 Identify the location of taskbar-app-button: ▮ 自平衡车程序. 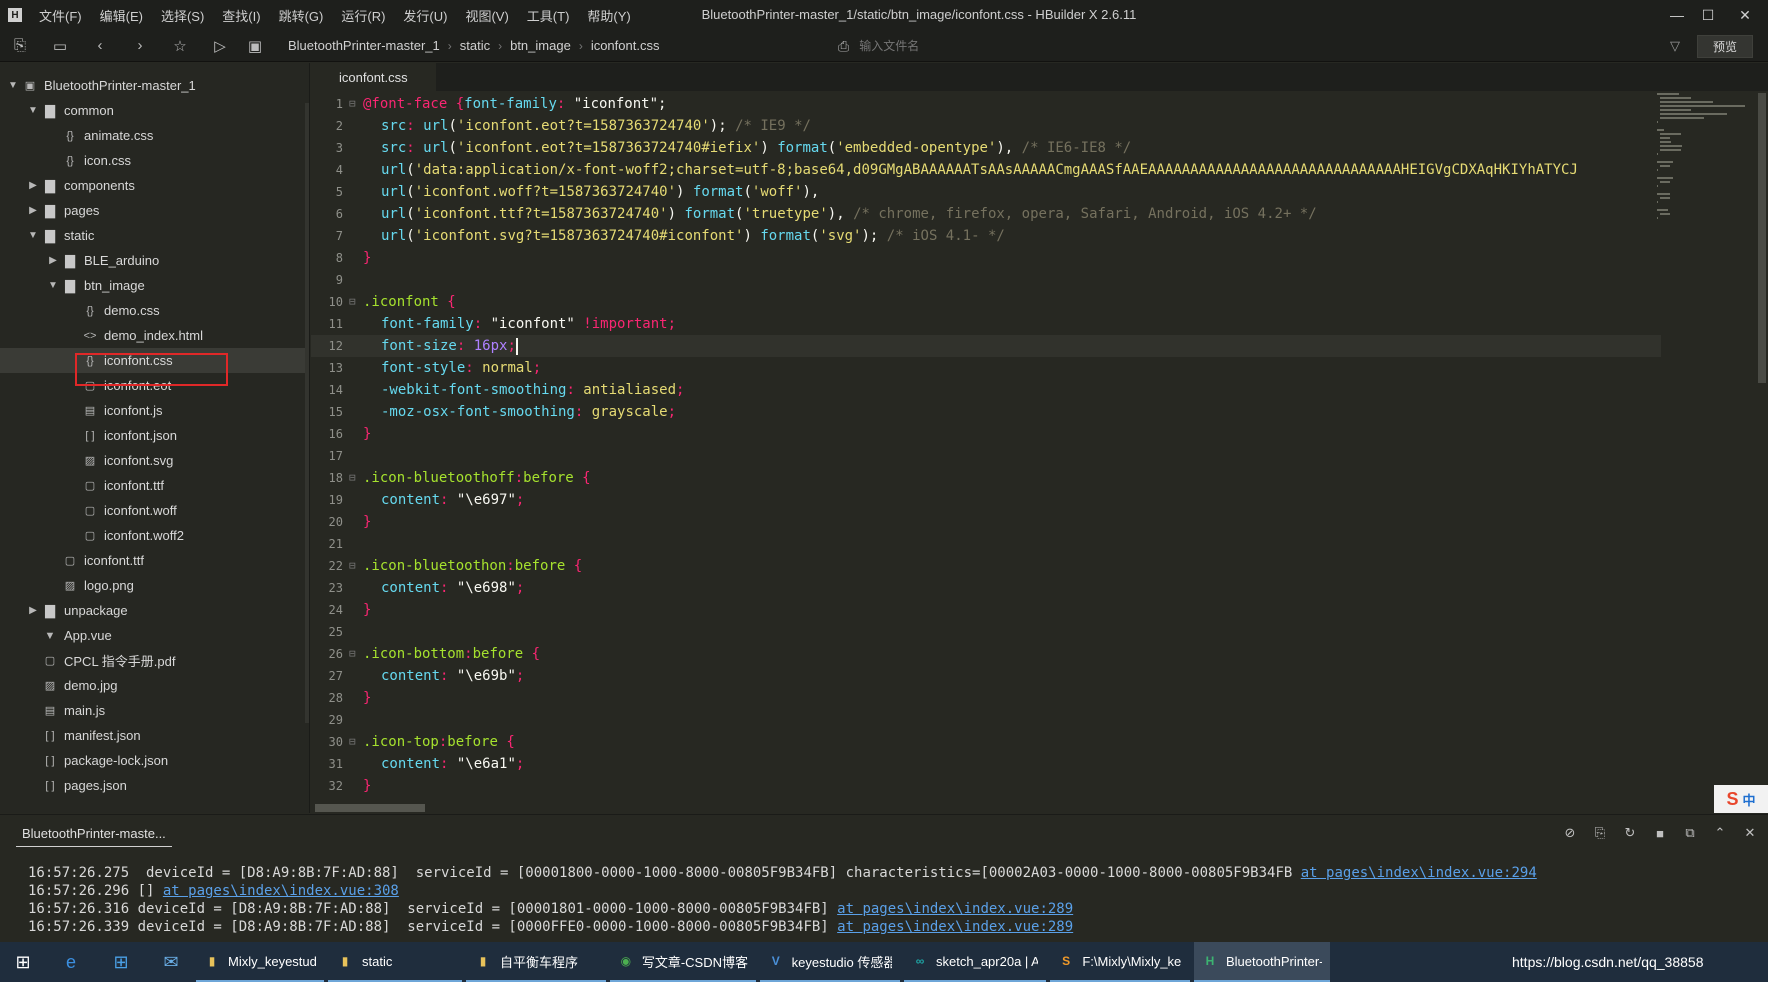
(536, 962).